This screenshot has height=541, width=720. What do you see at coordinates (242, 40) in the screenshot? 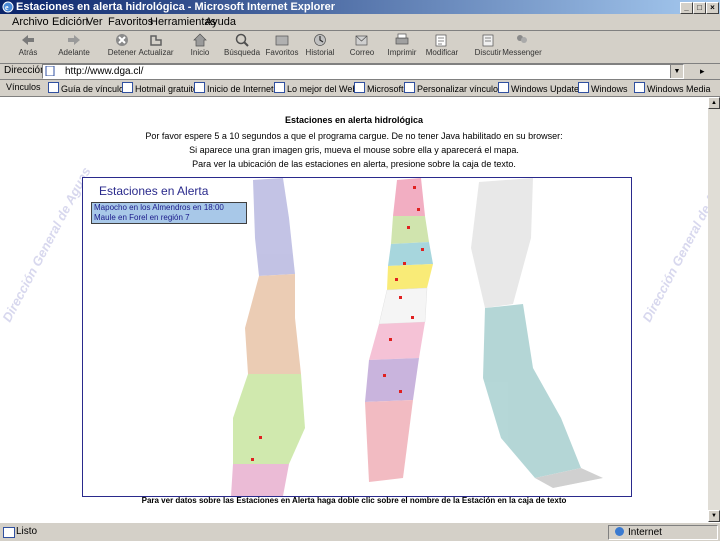
I see `search-icon` at bounding box center [242, 40].